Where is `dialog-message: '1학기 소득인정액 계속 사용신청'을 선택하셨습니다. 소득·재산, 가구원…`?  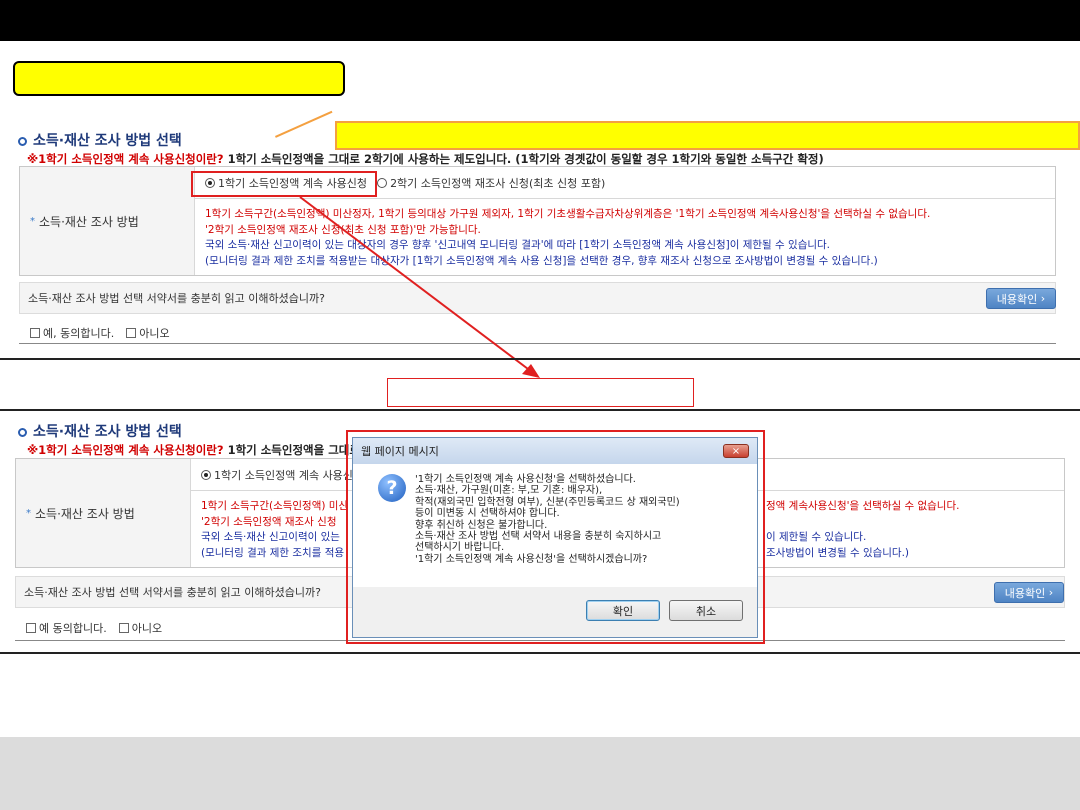 dialog-message: '1학기 소득인정액 계속 사용신청'을 선택하셨습니다. 소득·재산, 가구원… is located at coordinates (547, 519).